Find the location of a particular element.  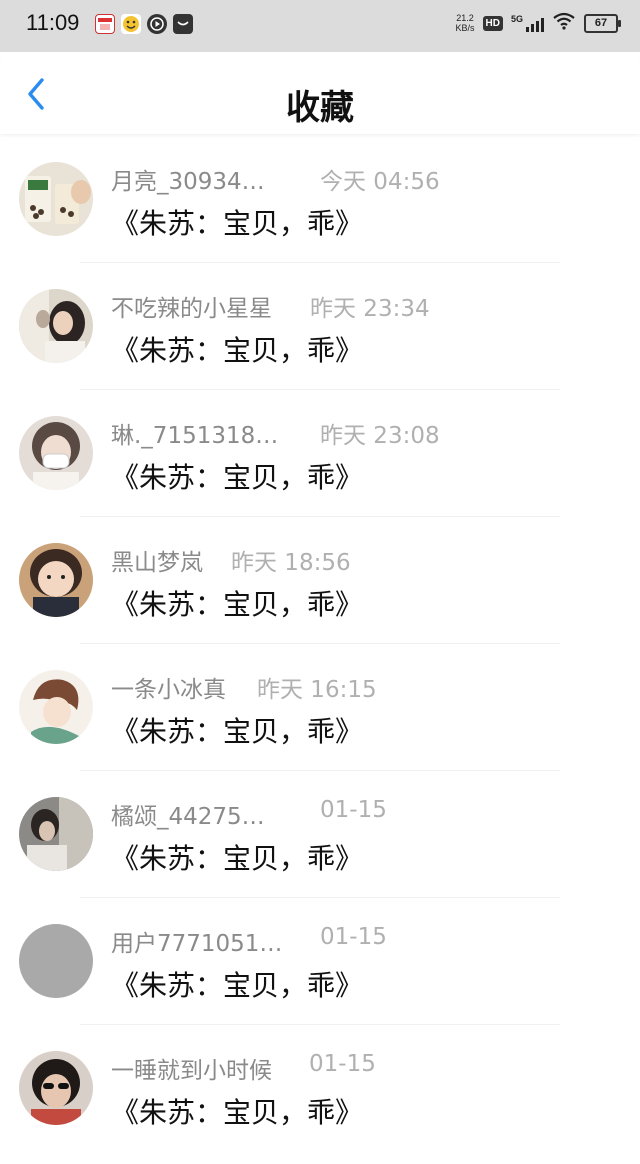

network-speed: 21.2 KB/s is located at coordinates (465, 23).